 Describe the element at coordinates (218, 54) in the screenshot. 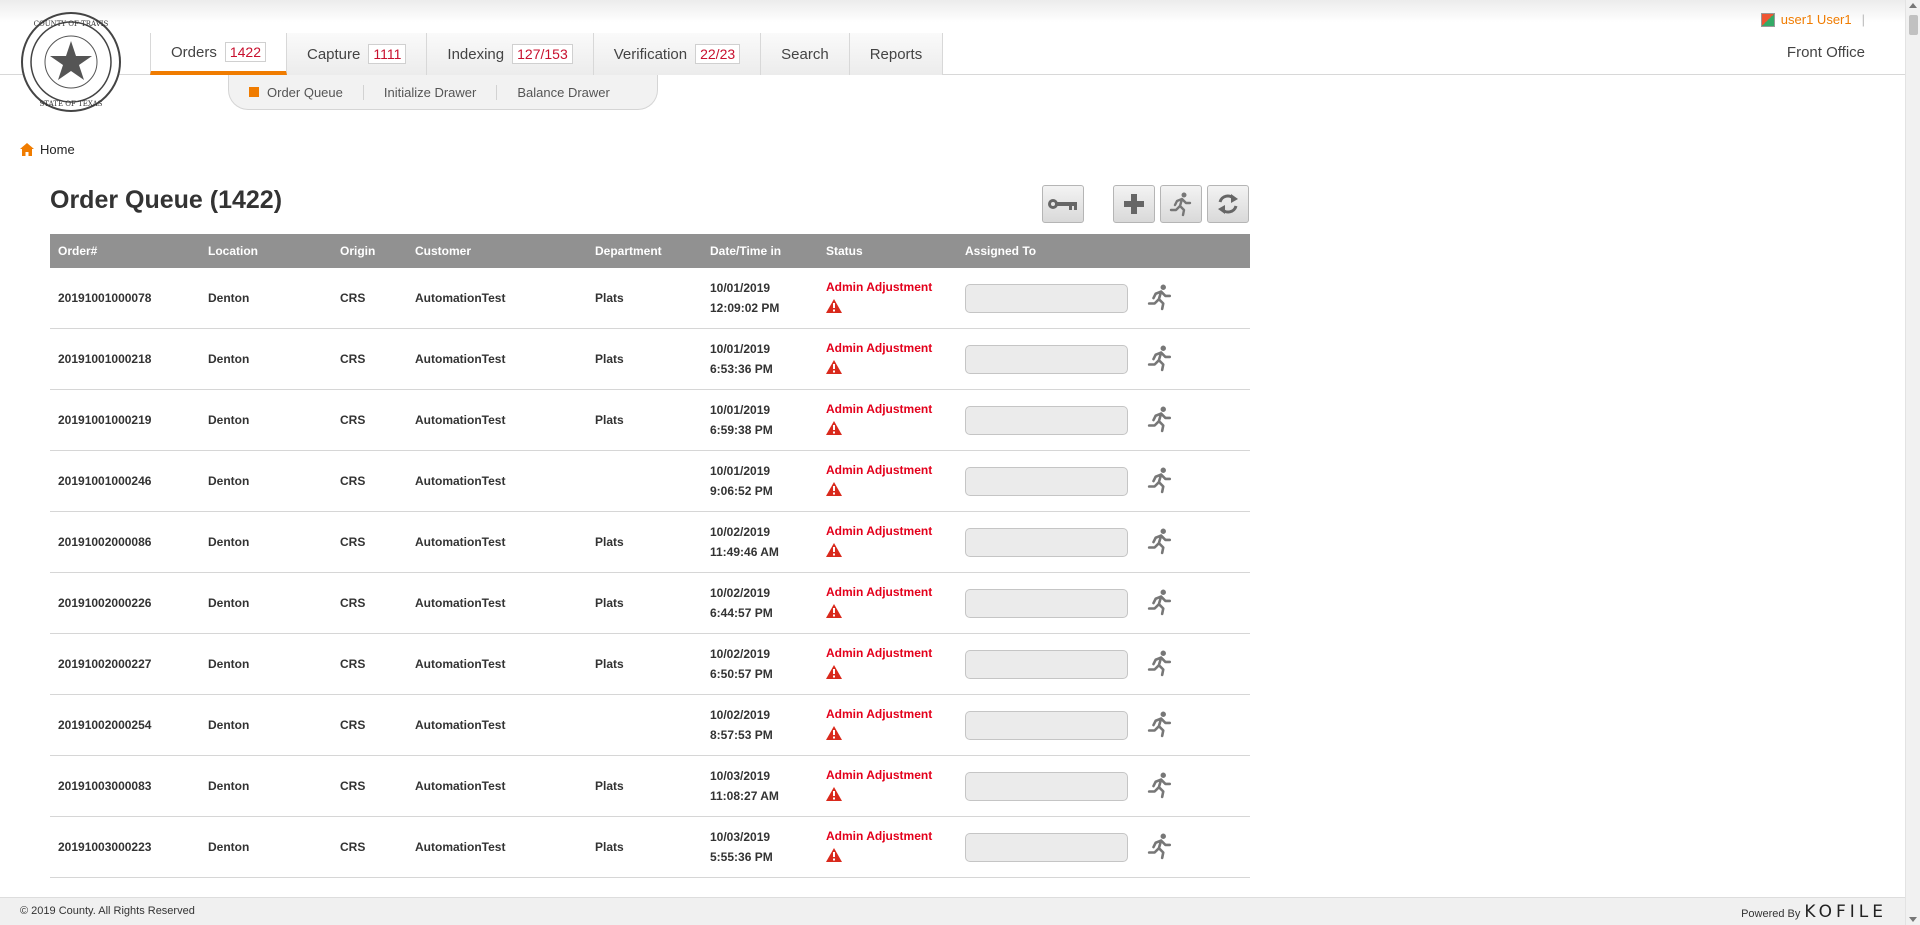

I see `tab-orders: Orders 1422` at that location.